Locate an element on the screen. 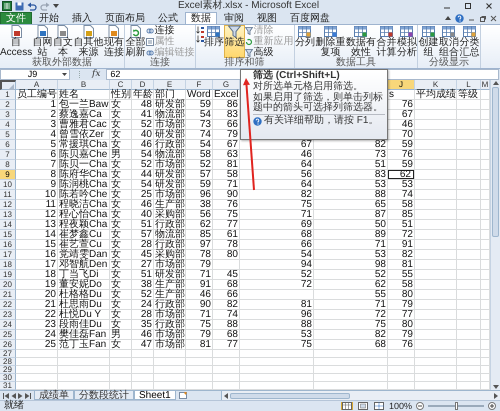  tooltip-help-text: 有关详细帮助，请按 F1。 is located at coordinates (321, 121).